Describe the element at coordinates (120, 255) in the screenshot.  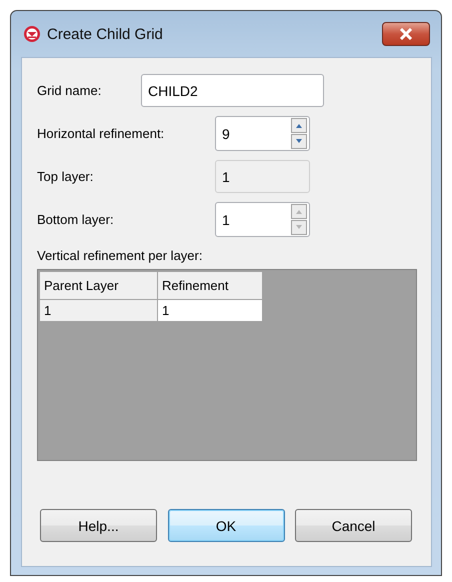
I see `table-label: Vertical refinement per layer:` at that location.